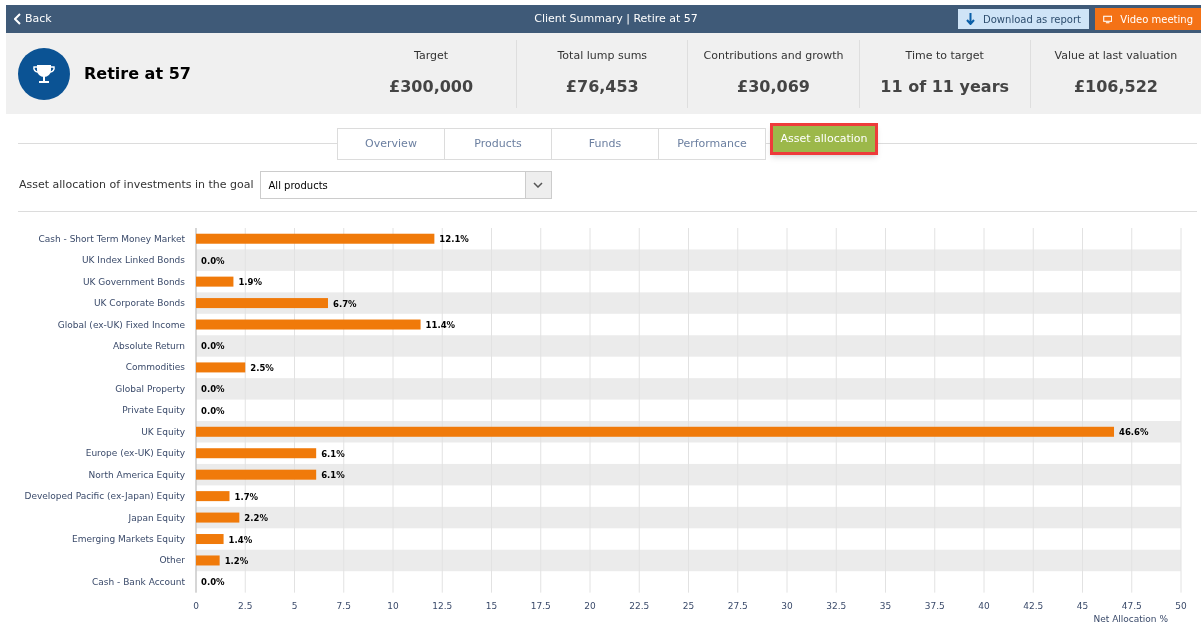  I want to click on tab: Products, so click(498, 144).